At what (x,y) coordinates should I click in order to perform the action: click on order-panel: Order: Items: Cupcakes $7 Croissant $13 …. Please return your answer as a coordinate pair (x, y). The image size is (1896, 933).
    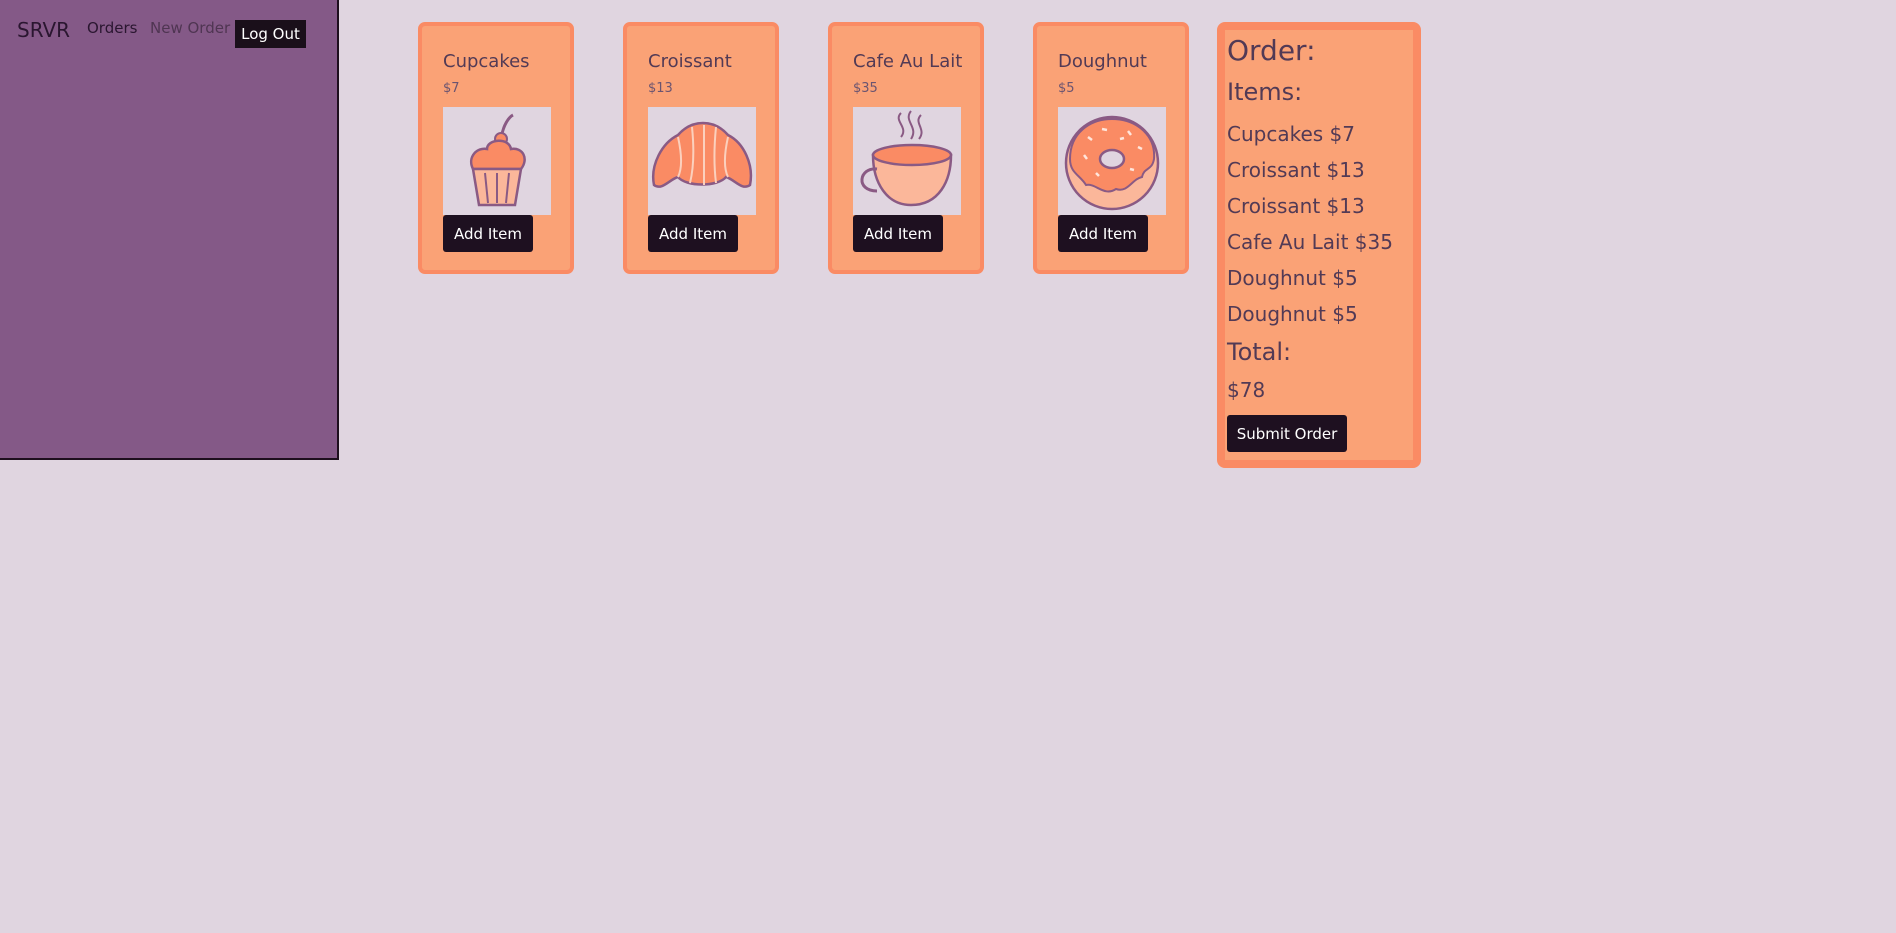
    Looking at the image, I should click on (1319, 245).